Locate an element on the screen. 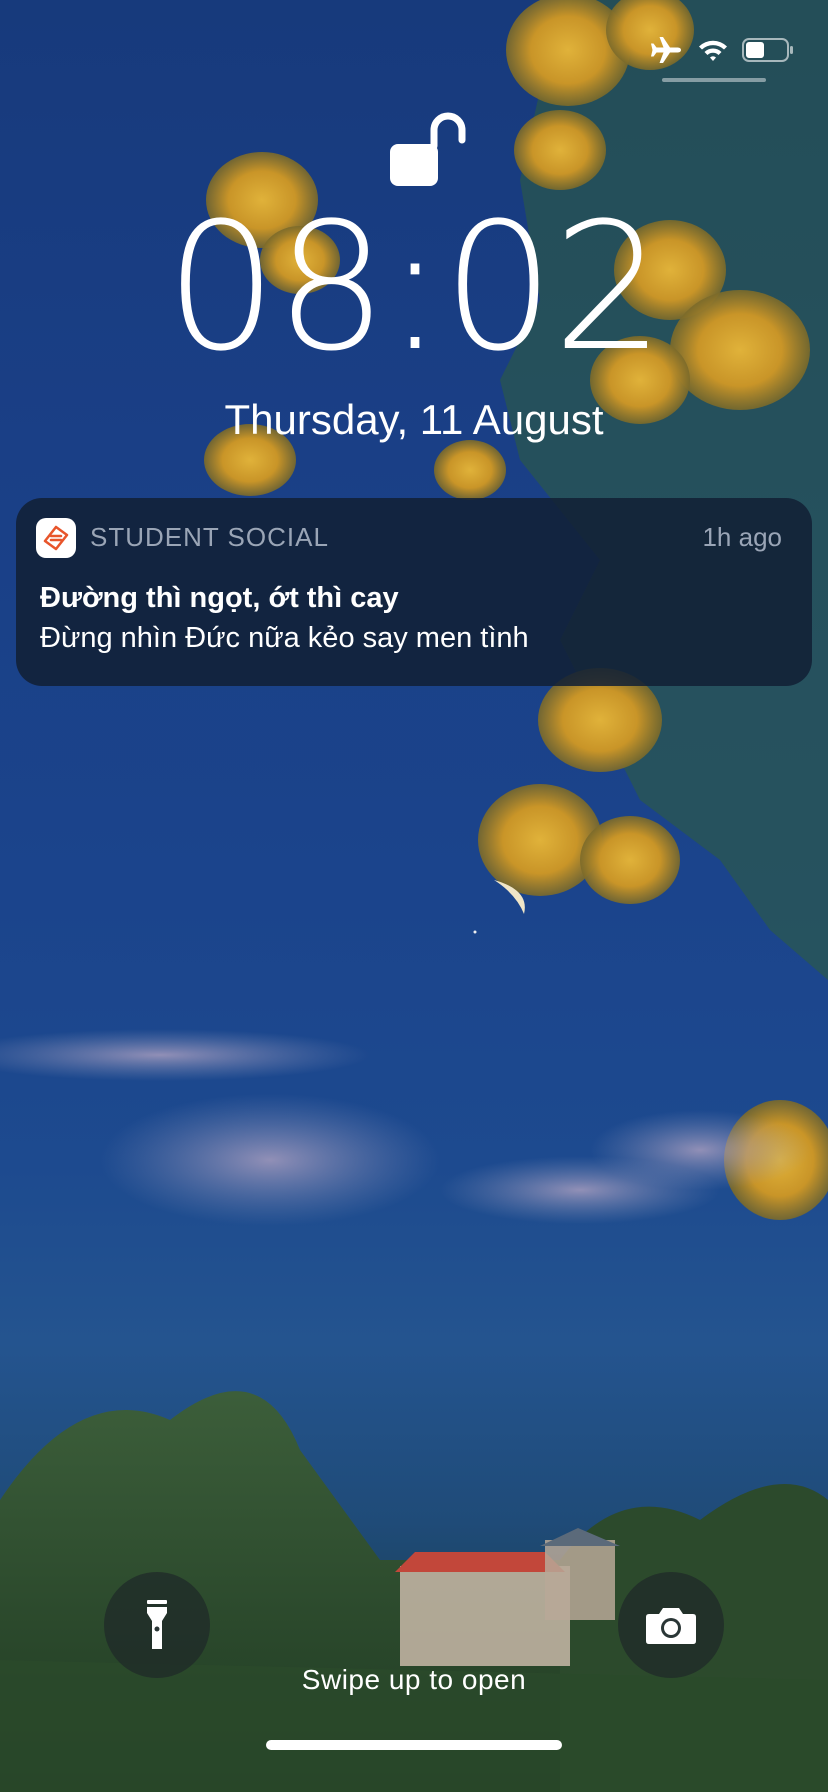 Image resolution: width=828 pixels, height=1792 pixels. lock-screen-date: Thursday, 11 August is located at coordinates (414, 419).